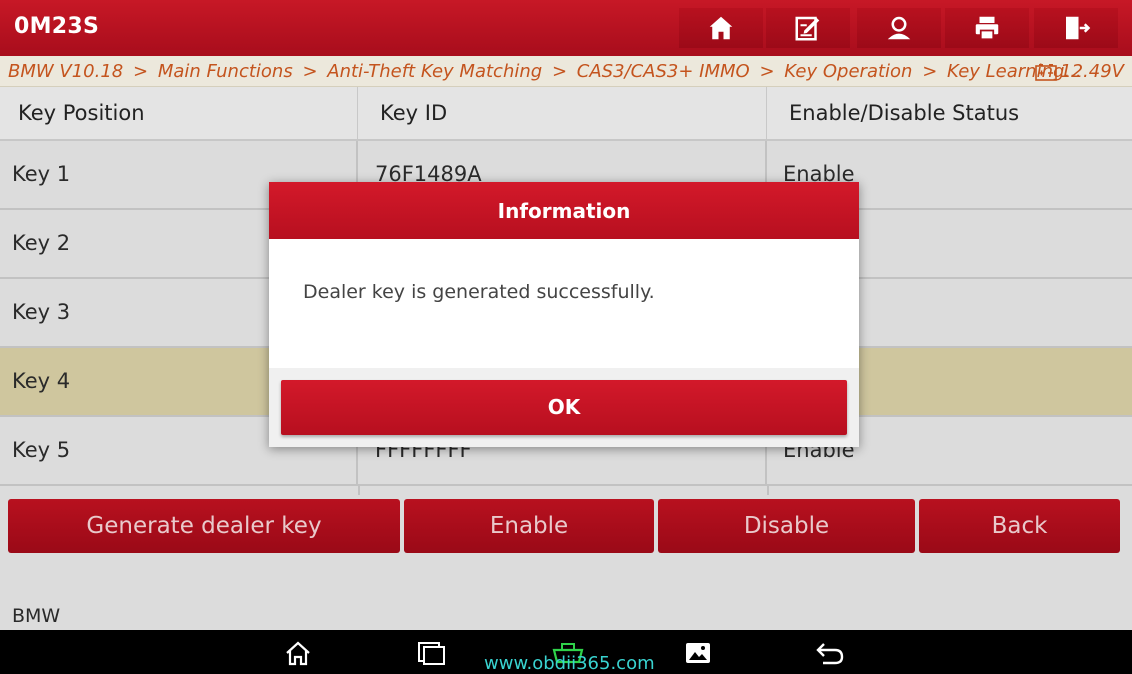 Image resolution: width=1132 pixels, height=674 pixels. I want to click on voltage-value: 12.49V, so click(1092, 71).